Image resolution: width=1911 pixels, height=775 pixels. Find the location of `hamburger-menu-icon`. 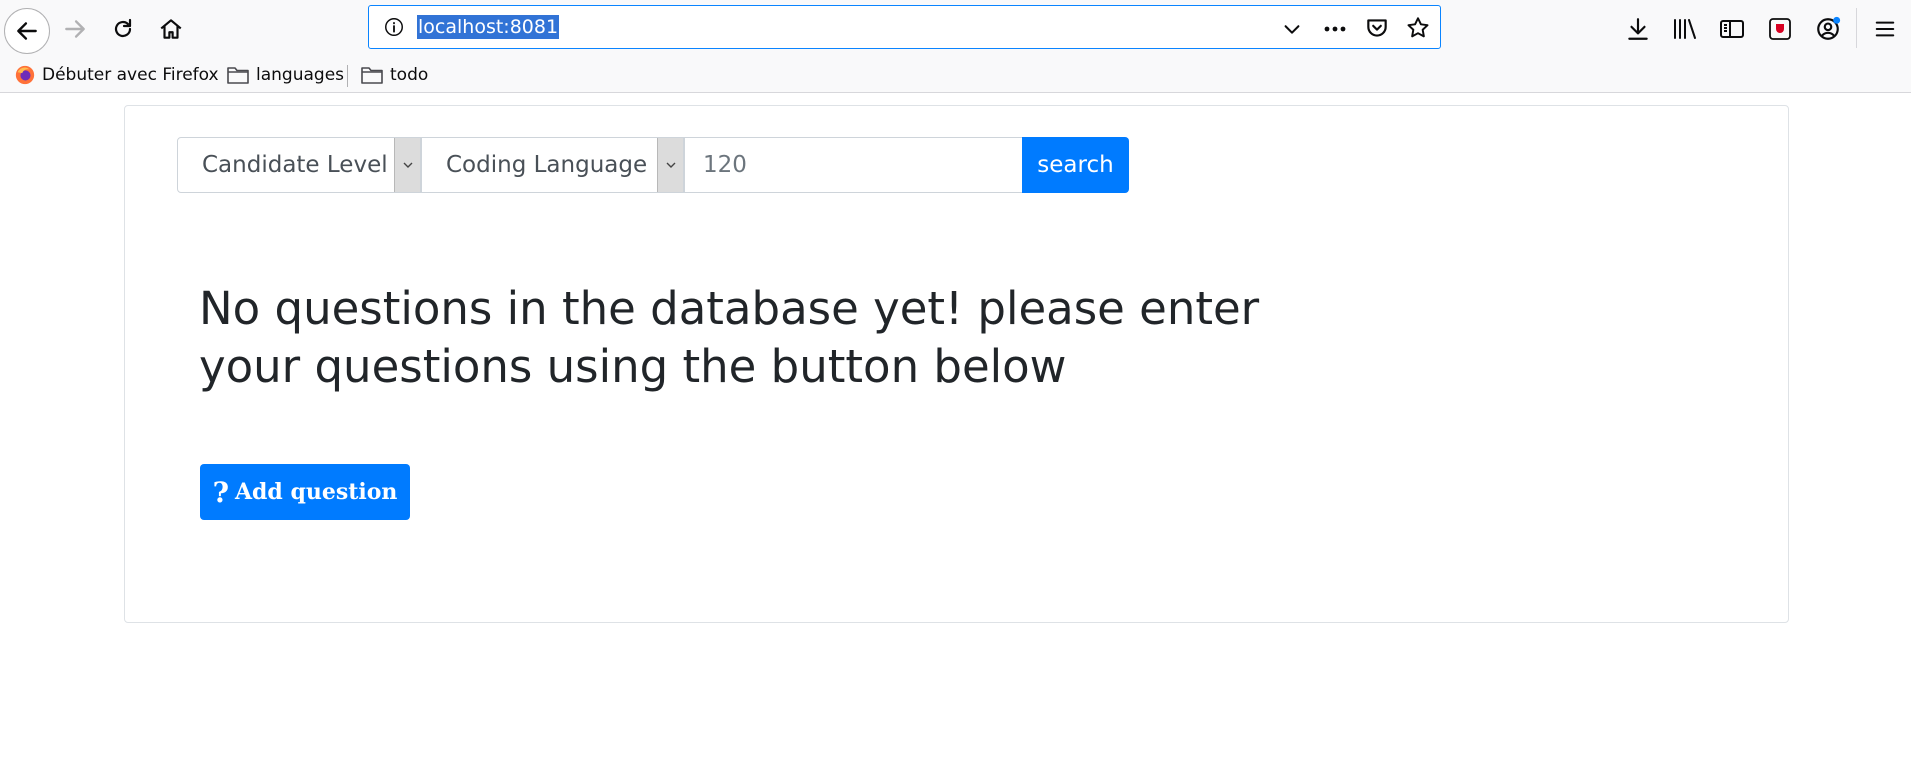

hamburger-menu-icon is located at coordinates (1885, 29).